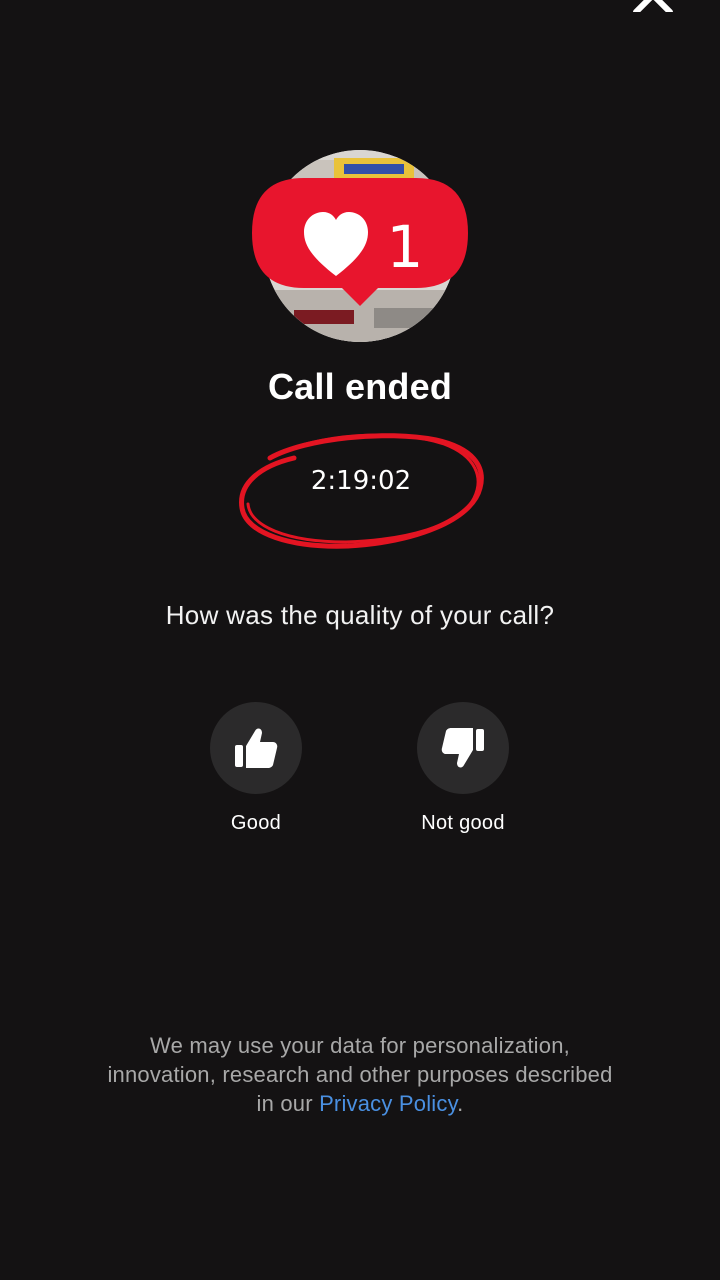 This screenshot has height=1280, width=720. Describe the element at coordinates (361, 481) in the screenshot. I see `call-duration: 2:19:02` at that location.